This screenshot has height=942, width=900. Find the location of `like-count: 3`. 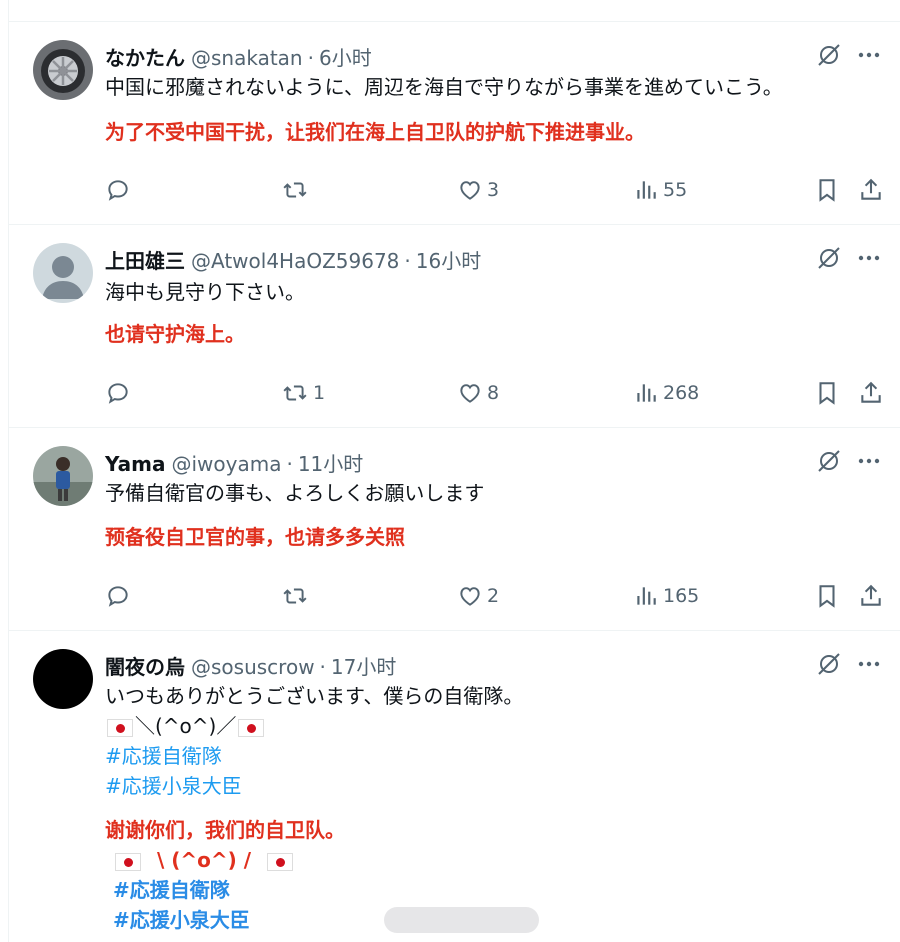

like-count: 3 is located at coordinates (493, 190).